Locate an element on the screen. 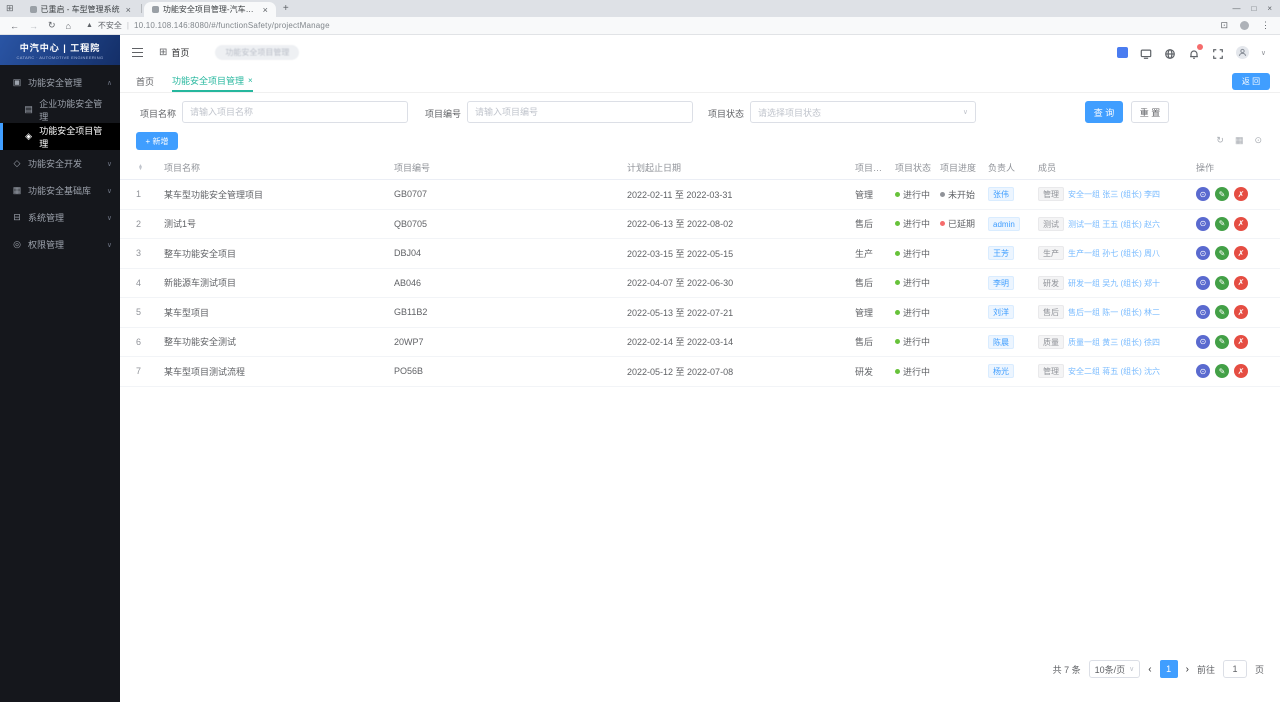 This screenshot has height=702, width=1280. project-code: 20WP7 is located at coordinates (409, 341).